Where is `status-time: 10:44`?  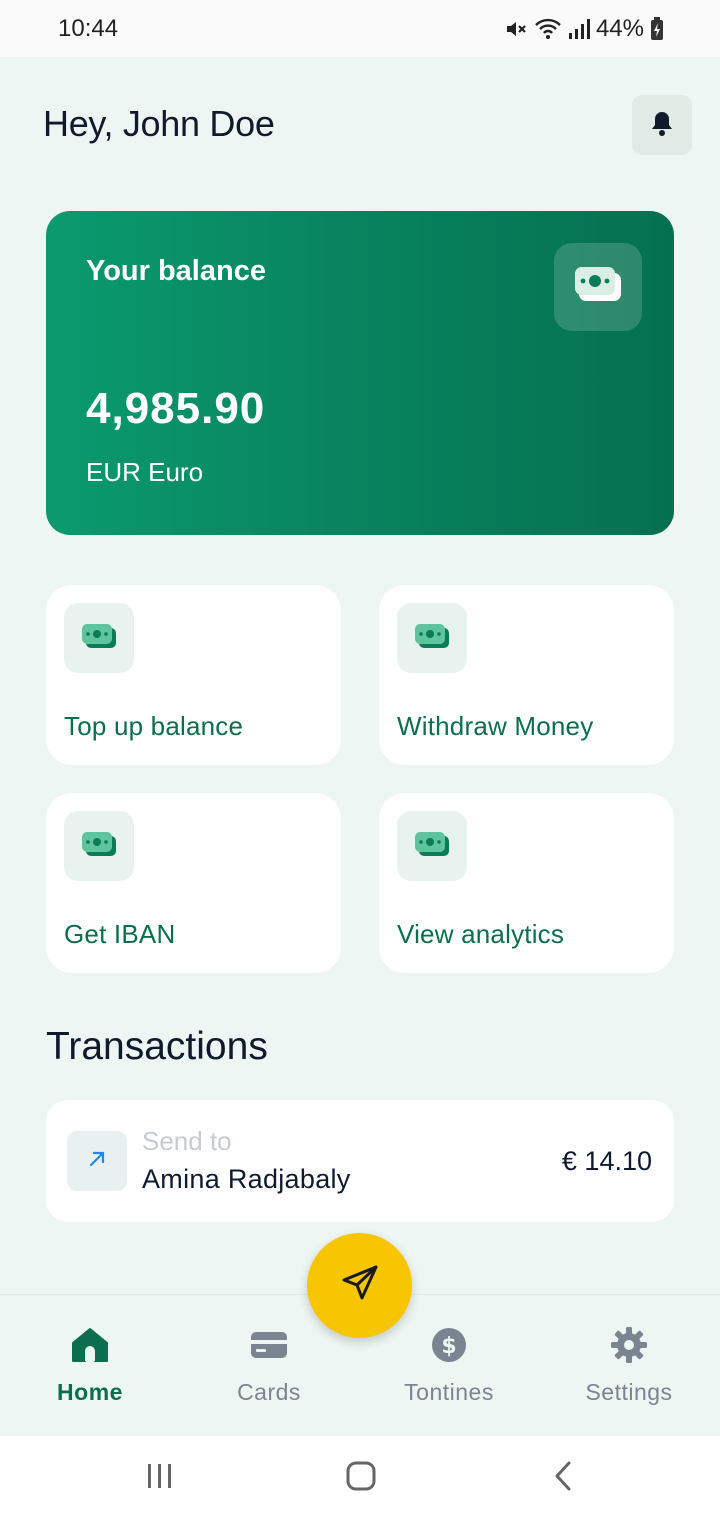 status-time: 10:44 is located at coordinates (88, 28).